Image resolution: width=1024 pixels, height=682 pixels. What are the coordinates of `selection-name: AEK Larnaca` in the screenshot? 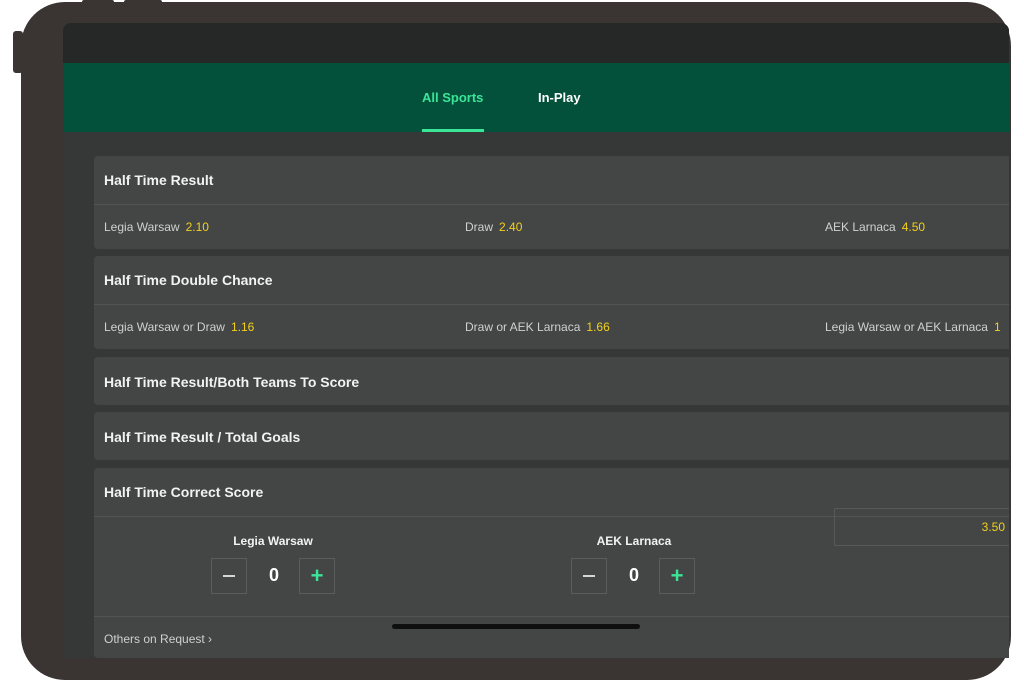 It's located at (860, 227).